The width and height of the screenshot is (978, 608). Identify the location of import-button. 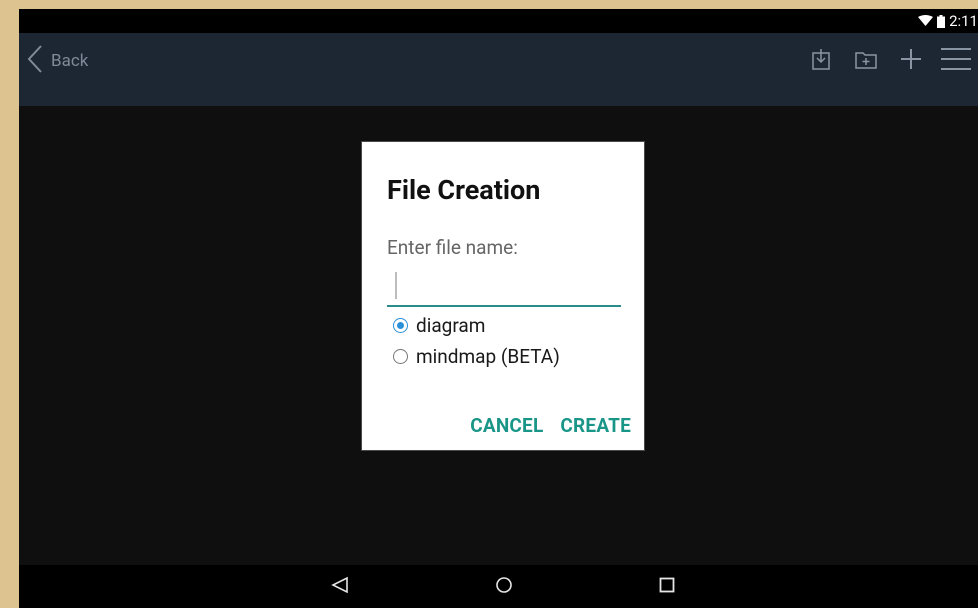
(820, 59).